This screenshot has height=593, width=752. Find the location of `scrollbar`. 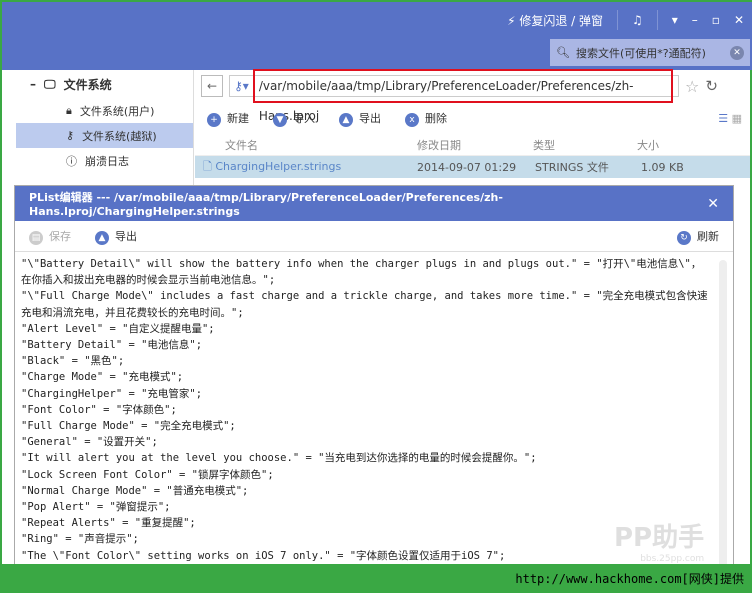

scrollbar is located at coordinates (723, 420).